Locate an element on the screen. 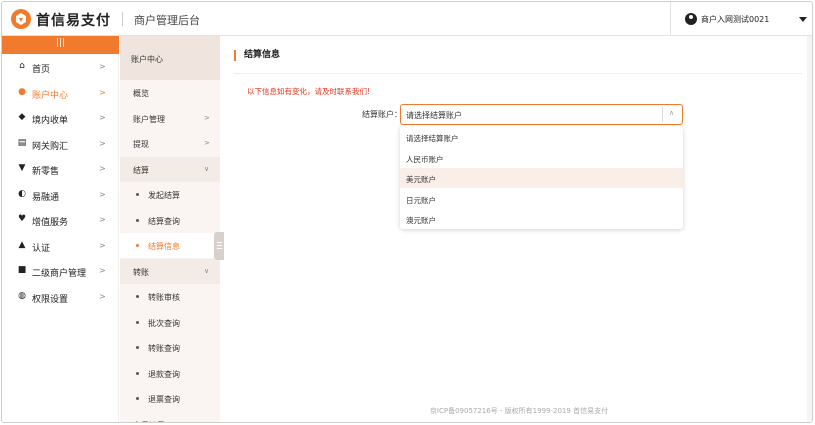 Image resolution: width=815 pixels, height=425 pixels. subnav-item-label: 交易记录 is located at coordinates (149, 421).